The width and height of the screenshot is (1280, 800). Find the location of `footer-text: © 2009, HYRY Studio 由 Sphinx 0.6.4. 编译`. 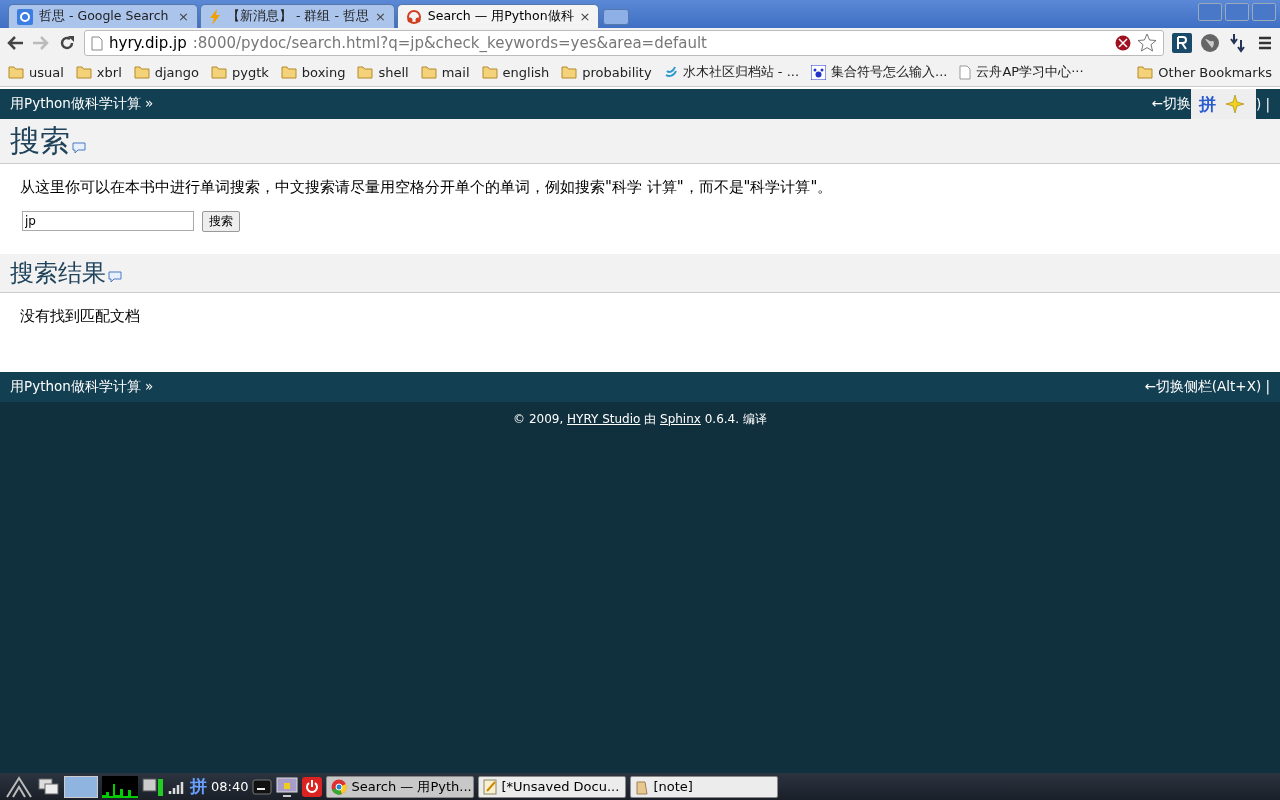

footer-text: © 2009, HYRY Studio 由 Sphinx 0.6.4. 编译 is located at coordinates (640, 419).